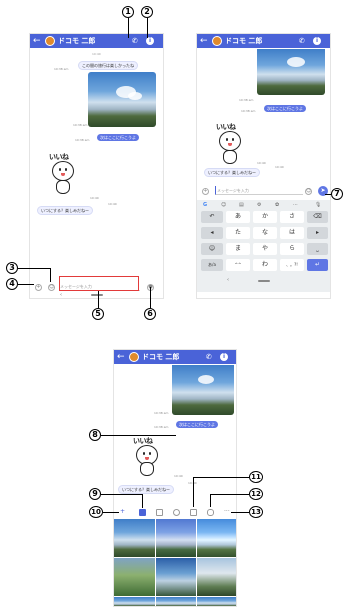 The height and width of the screenshot is (609, 346). I want to click on key-emoji: ☺, so click(212, 249).